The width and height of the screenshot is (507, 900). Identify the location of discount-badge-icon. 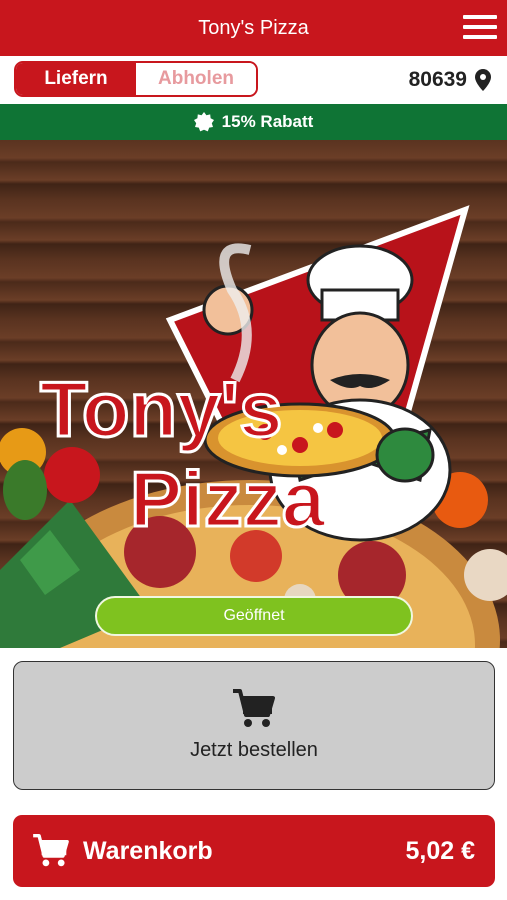
(203, 122).